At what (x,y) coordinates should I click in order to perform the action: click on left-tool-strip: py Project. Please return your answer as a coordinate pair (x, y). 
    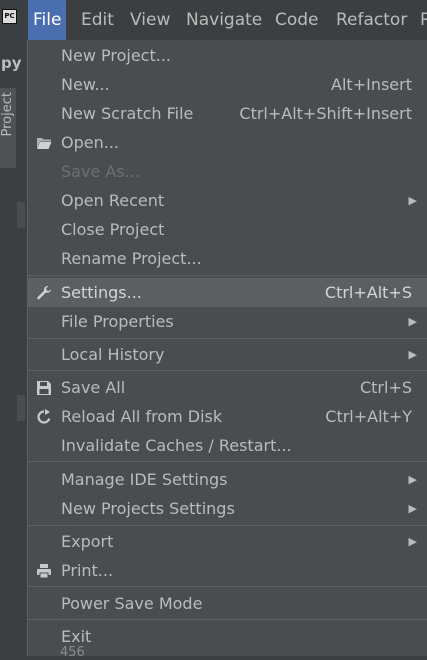
    Looking at the image, I should click on (13, 348).